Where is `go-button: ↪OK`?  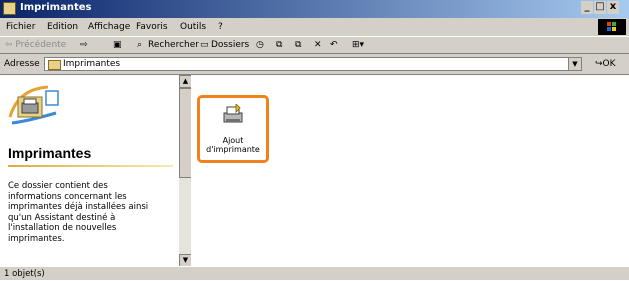
go-button: ↪OK is located at coordinates (605, 64).